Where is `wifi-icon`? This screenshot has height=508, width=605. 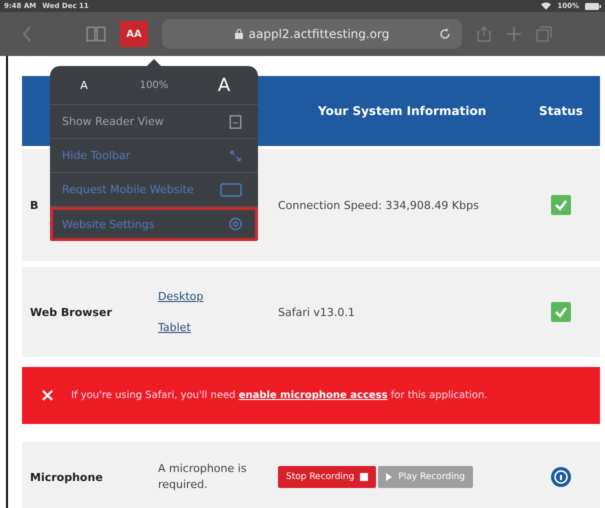
wifi-icon is located at coordinates (546, 6).